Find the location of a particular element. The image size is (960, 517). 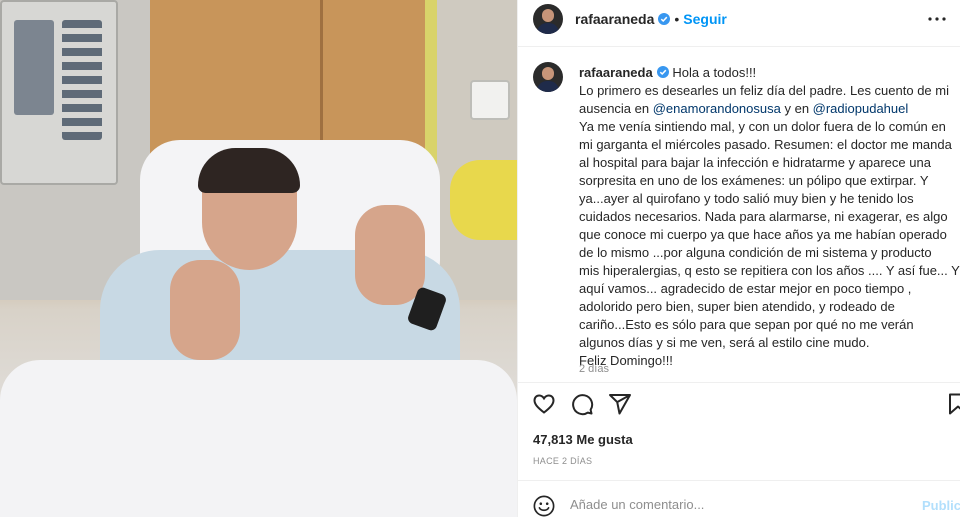

caption-segment: y en is located at coordinates (796, 108).